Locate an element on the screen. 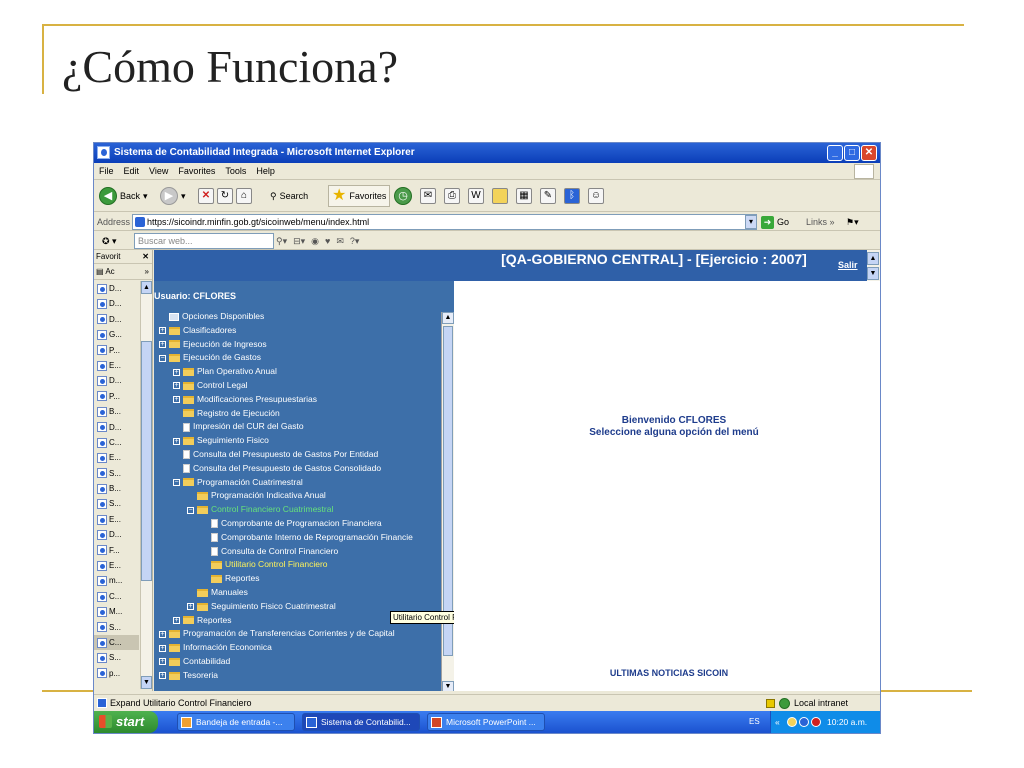  users-icon: ☺ is located at coordinates (596, 196).